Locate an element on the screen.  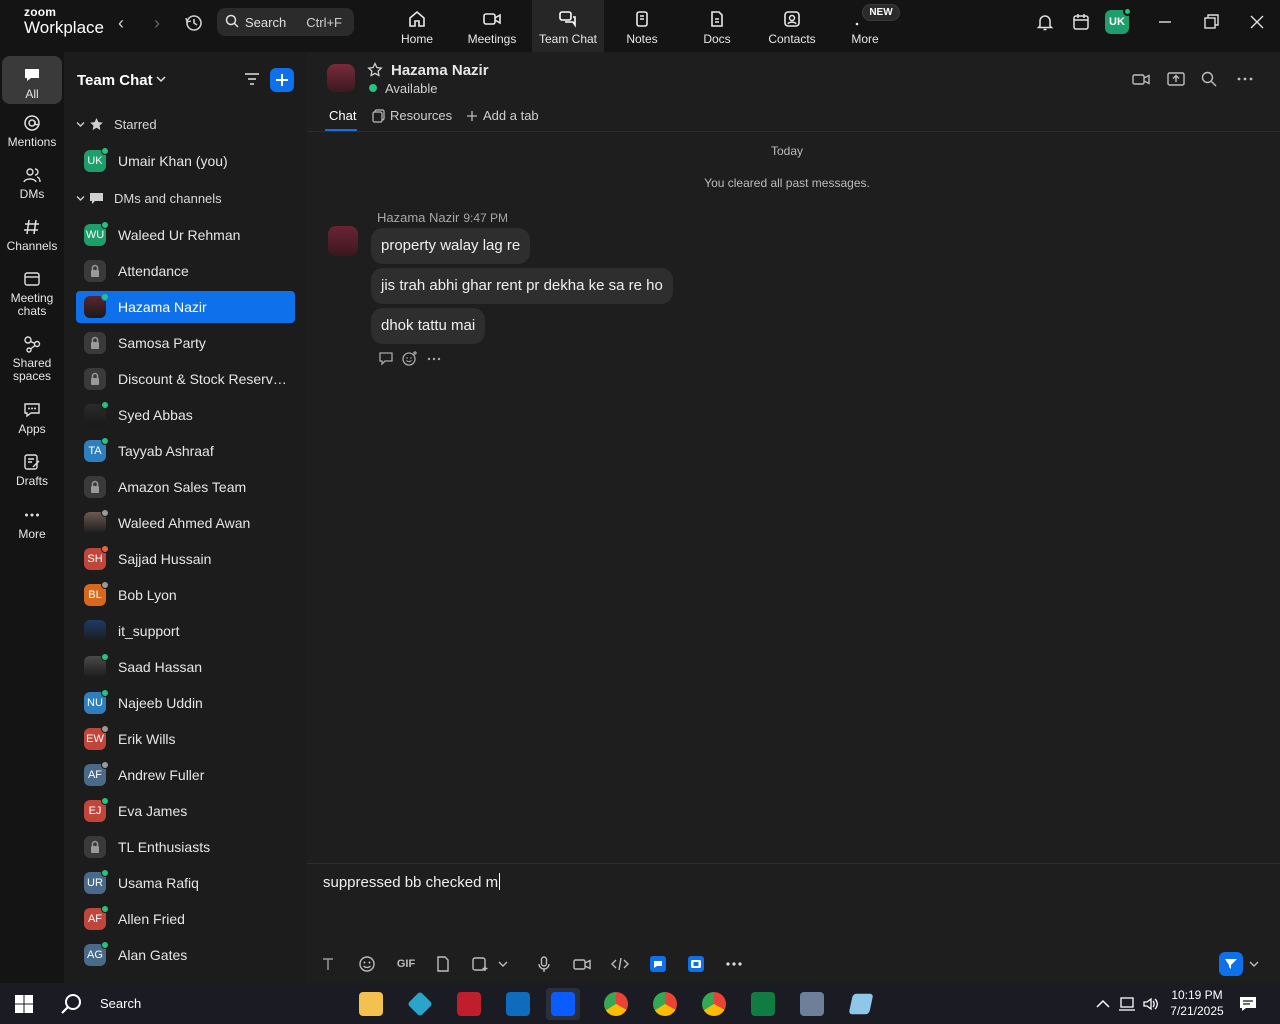
sidebar-item: Amazon Sales Team is located at coordinates (185, 487).